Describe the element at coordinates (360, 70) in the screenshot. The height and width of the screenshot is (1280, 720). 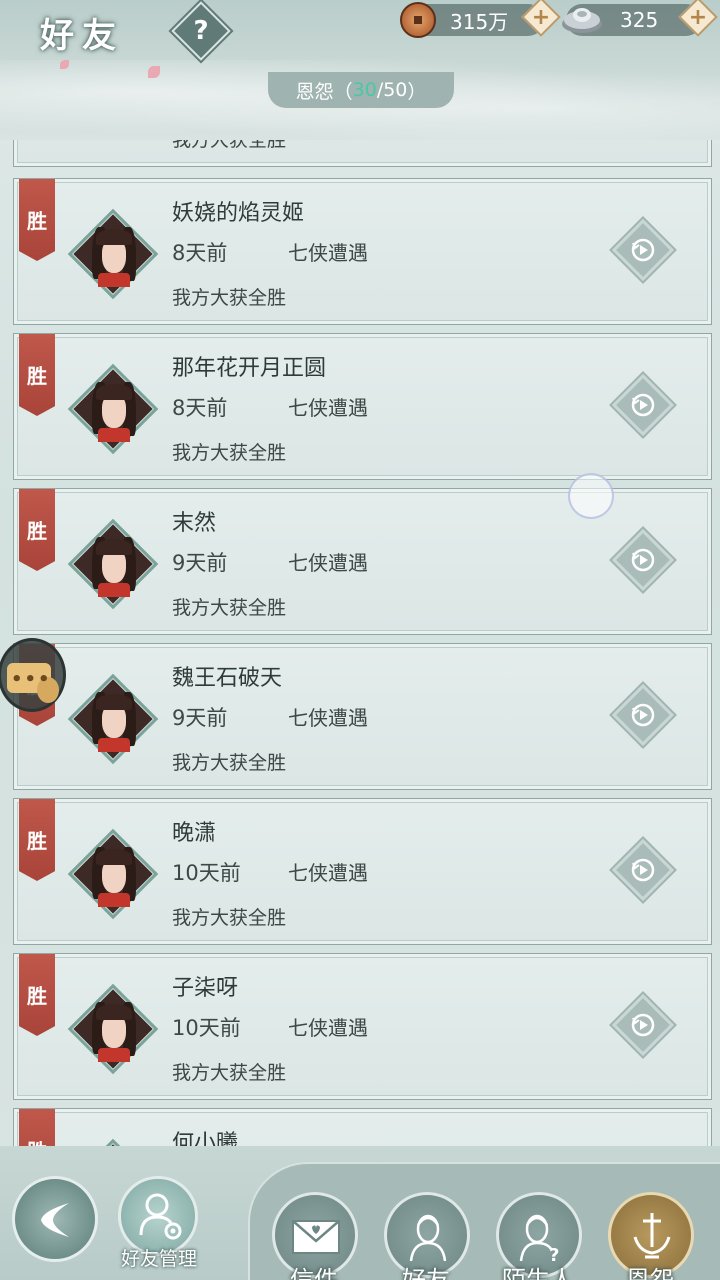
I see `top-bar: 好友 ? 315万 + 325 + 恩怨 （ 30 /50 ）` at that location.